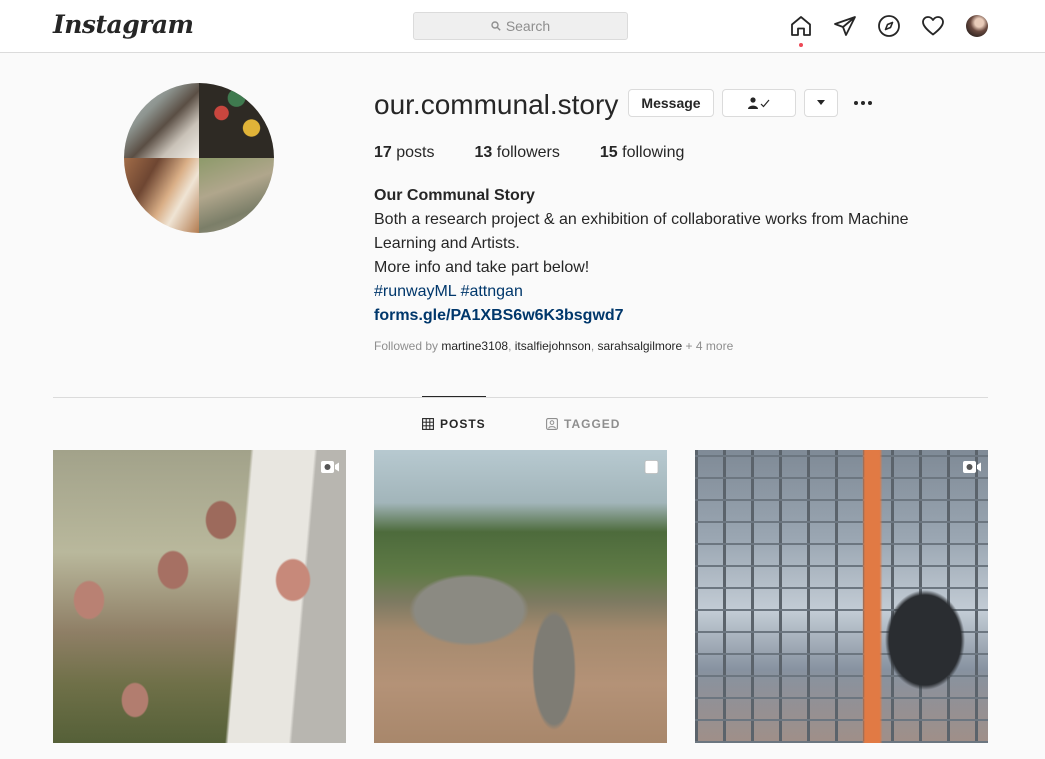  What do you see at coordinates (496, 26) in the screenshot?
I see `search-icon` at bounding box center [496, 26].